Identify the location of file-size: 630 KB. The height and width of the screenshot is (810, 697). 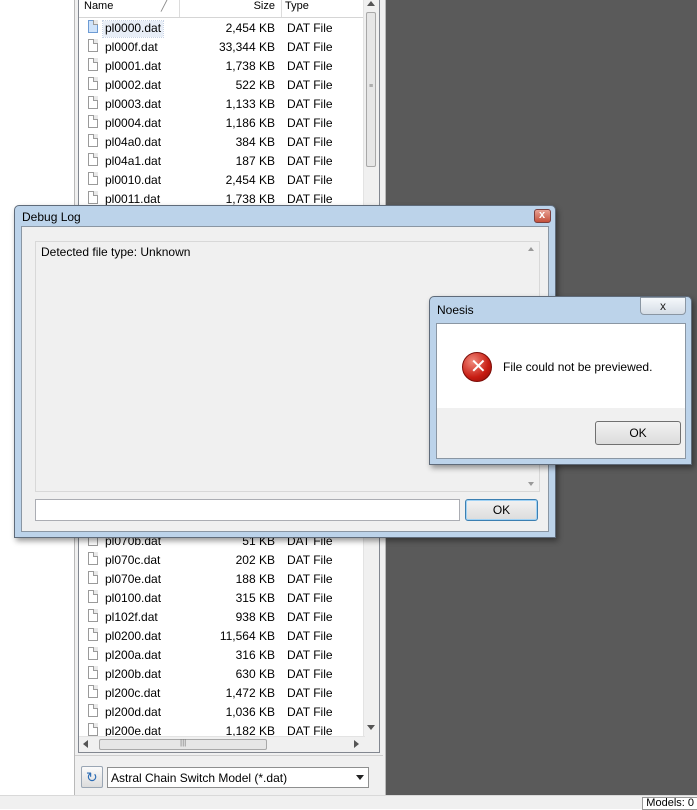
(255, 674).